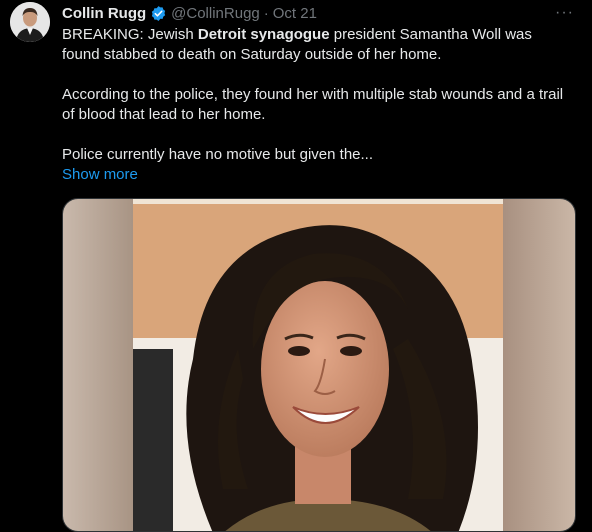 This screenshot has height=532, width=592. I want to click on more-options-icon: ···, so click(564, 13).